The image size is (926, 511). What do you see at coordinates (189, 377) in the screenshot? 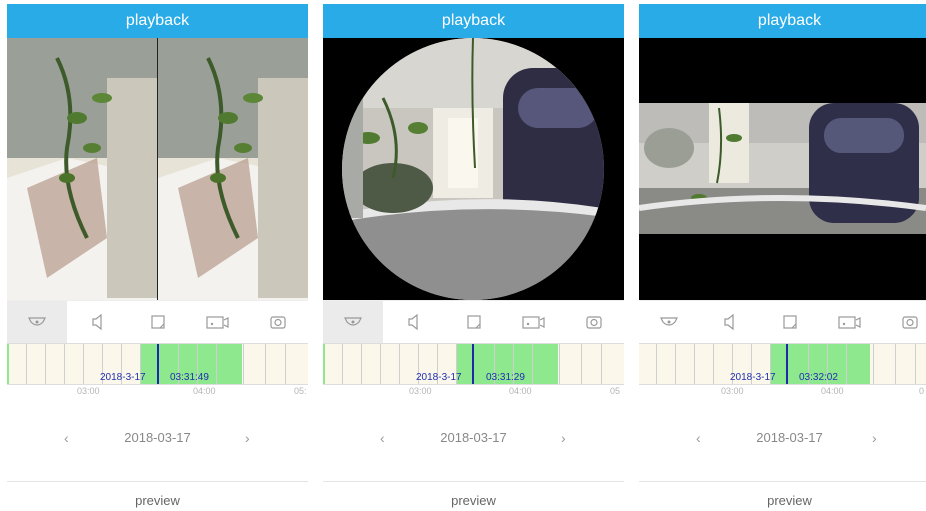
I see `timeline-time: 03:31:49` at bounding box center [189, 377].